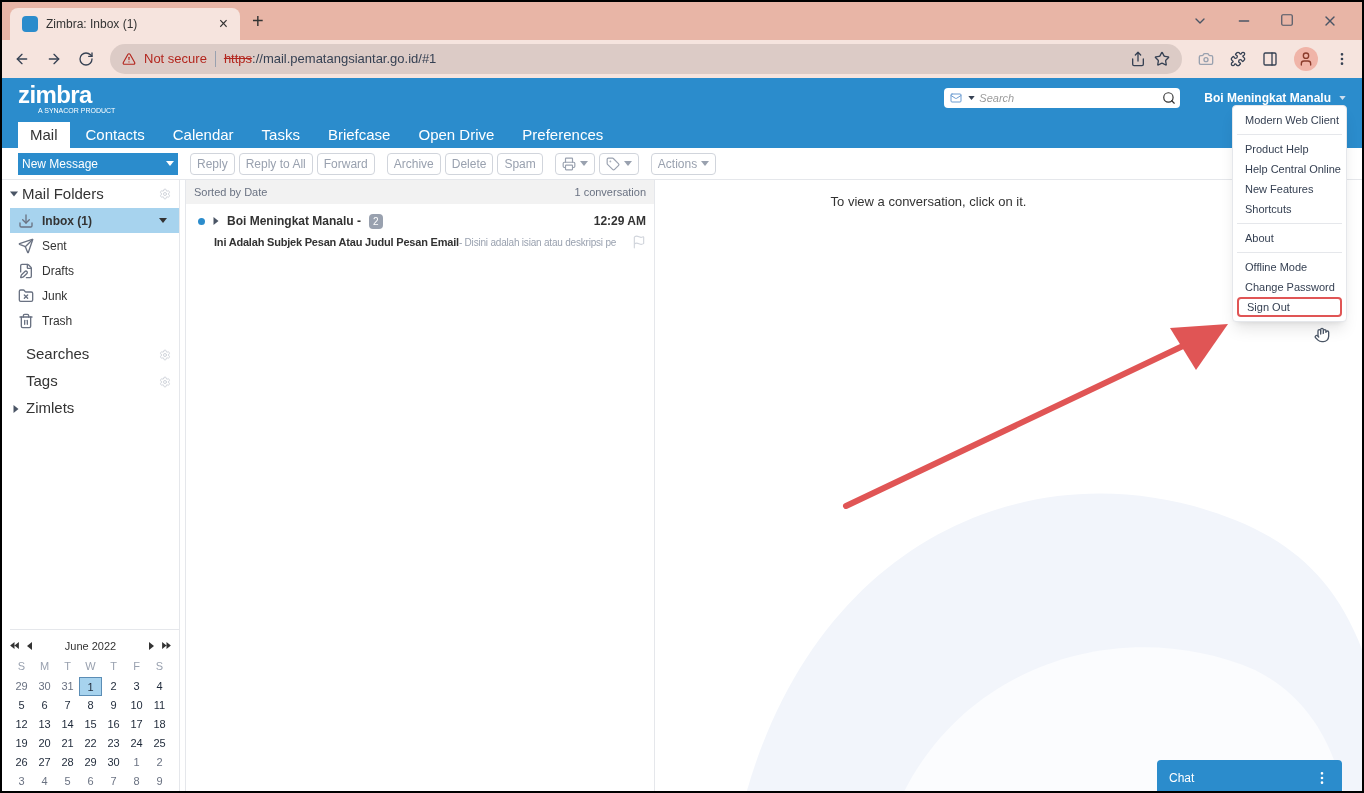 Image resolution: width=1364 pixels, height=793 pixels. Describe the element at coordinates (67, 94) in the screenshot. I see `zimbra-logo: zimbra` at that location.